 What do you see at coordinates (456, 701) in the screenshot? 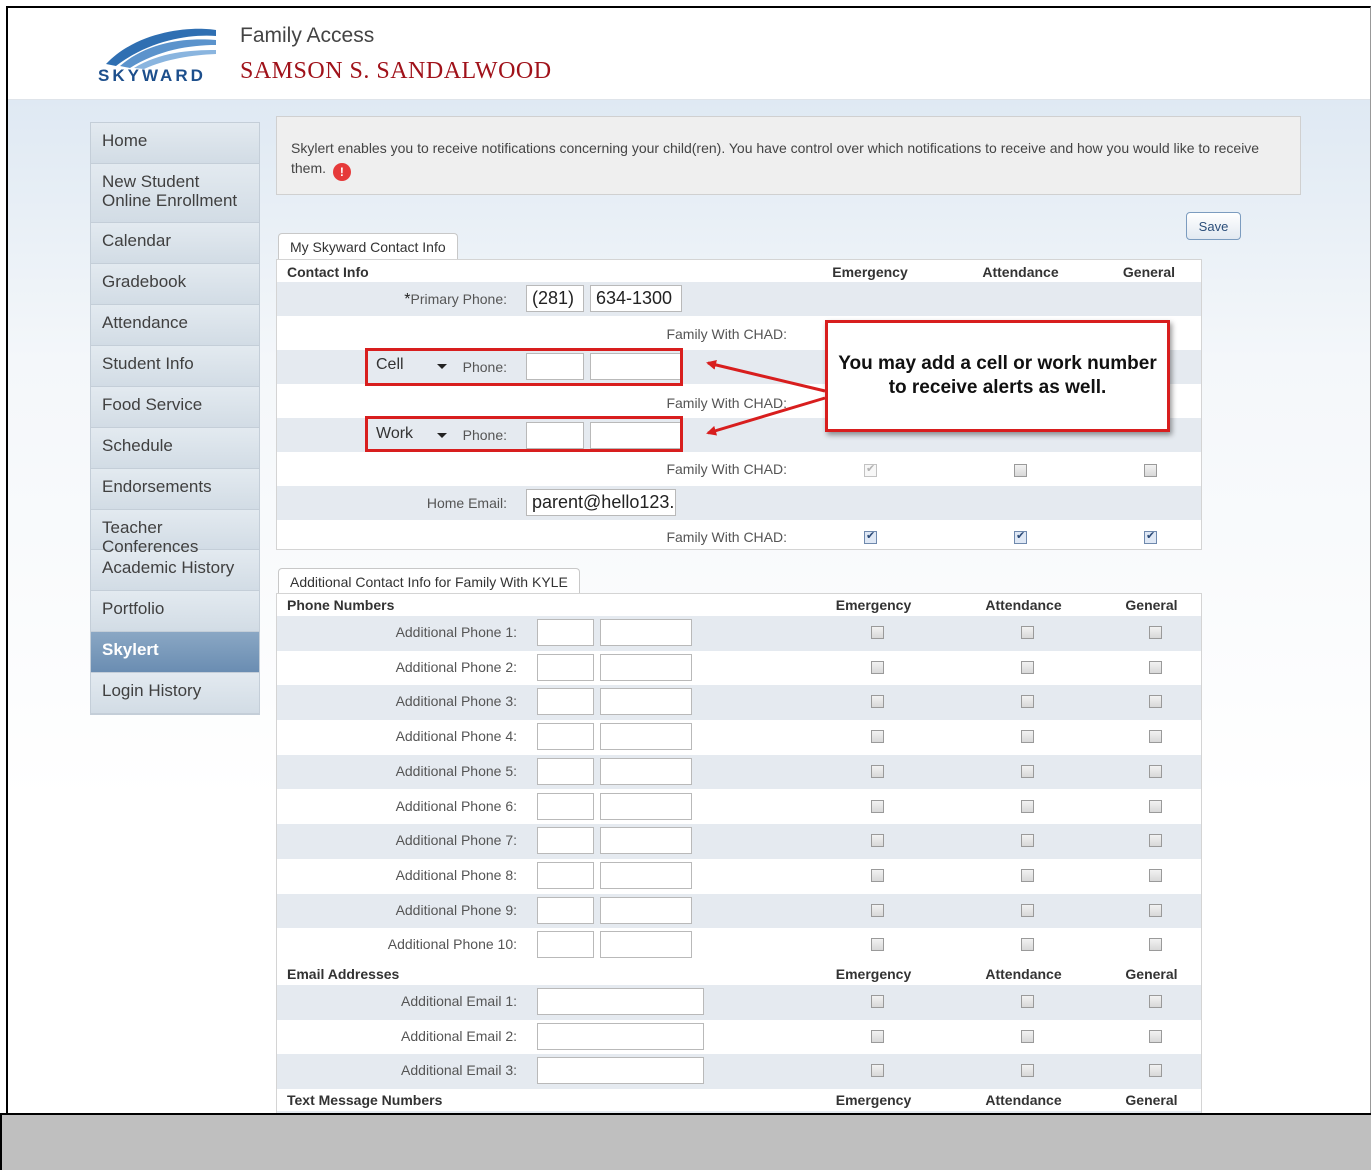
I see `additional-phone-label: Additional Phone 3:` at bounding box center [456, 701].